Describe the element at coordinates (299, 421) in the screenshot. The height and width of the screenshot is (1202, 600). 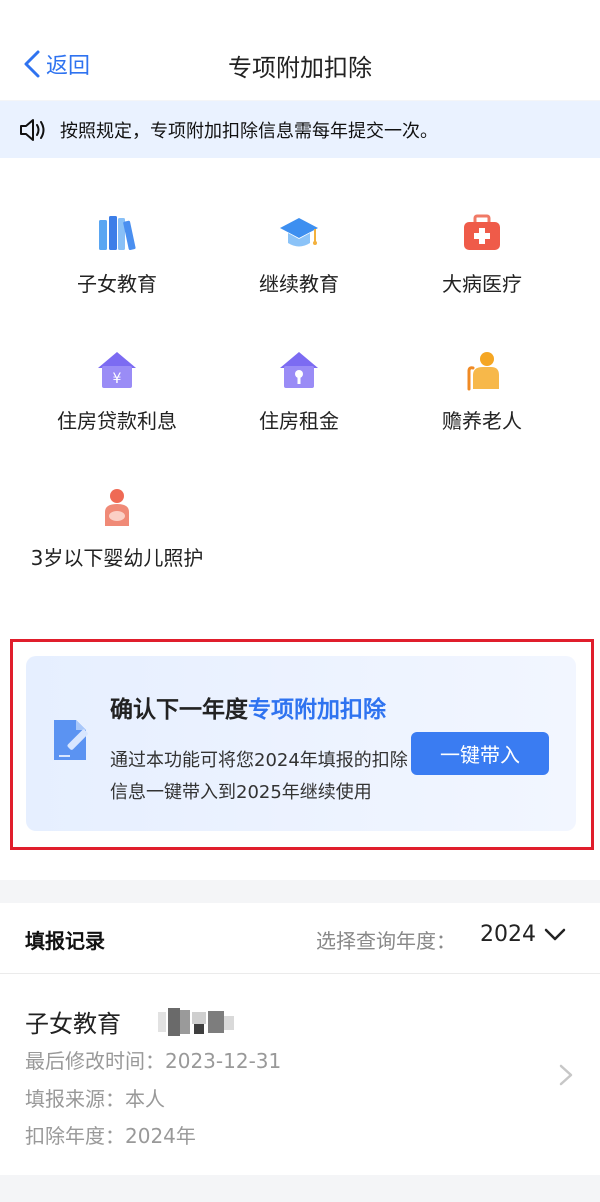
I see `category-label: 住房租金` at that location.